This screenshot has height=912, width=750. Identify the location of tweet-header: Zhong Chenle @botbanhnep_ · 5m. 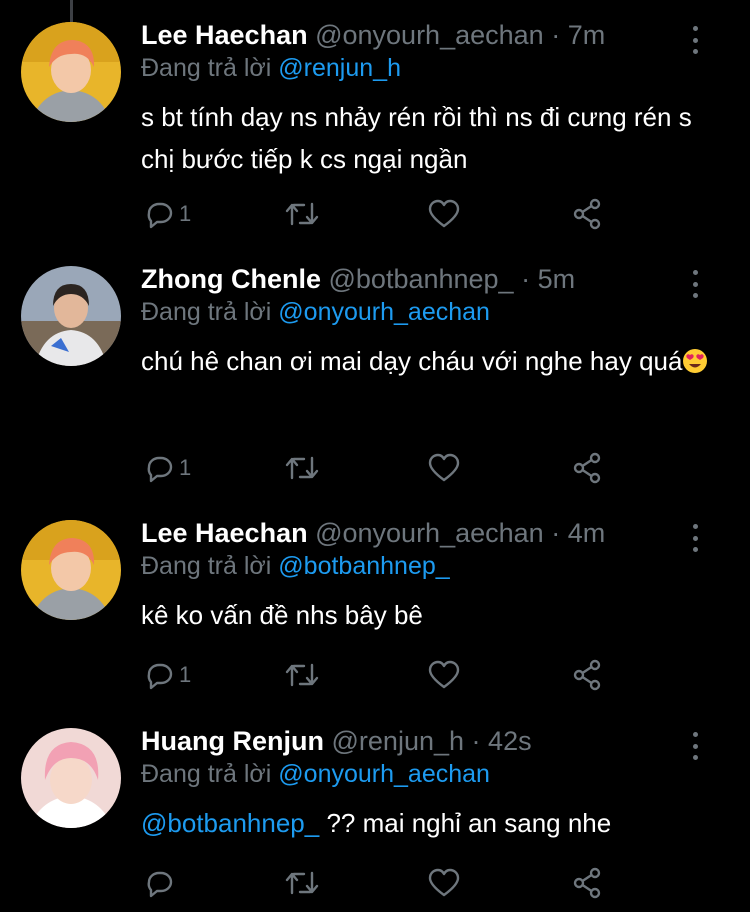
(358, 279).